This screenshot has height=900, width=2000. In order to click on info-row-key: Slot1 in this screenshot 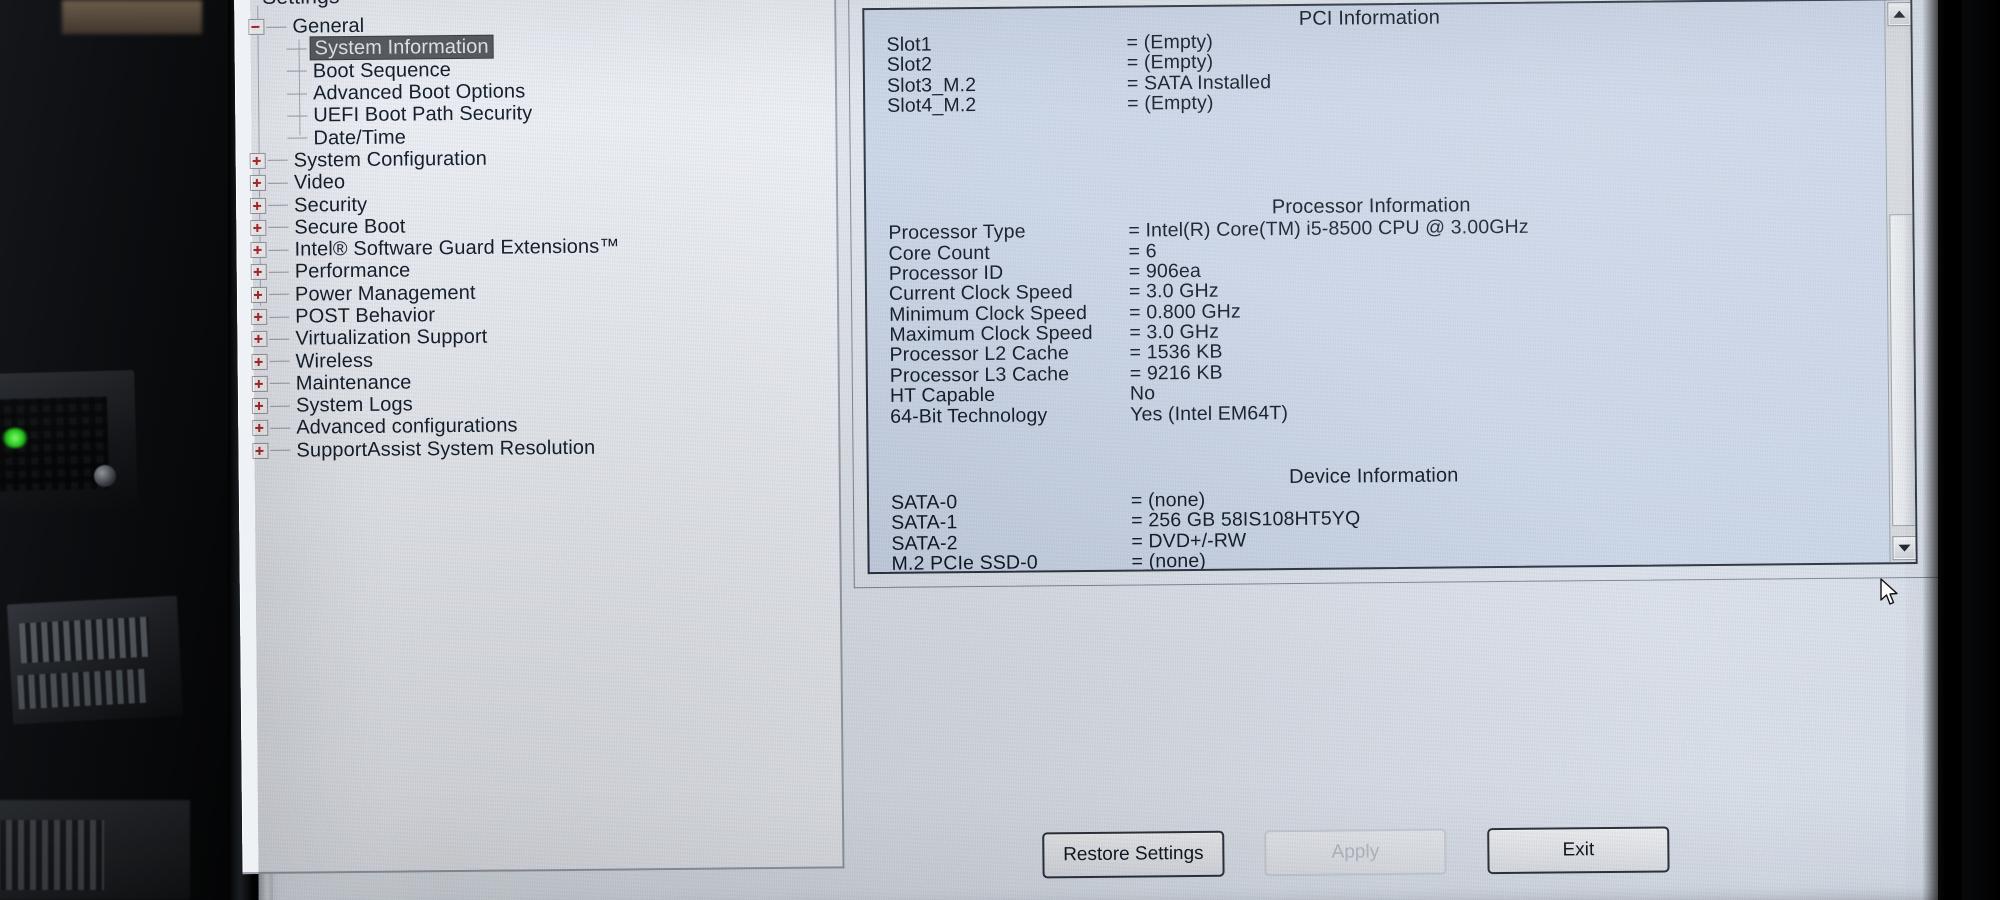, I will do `click(909, 44)`.